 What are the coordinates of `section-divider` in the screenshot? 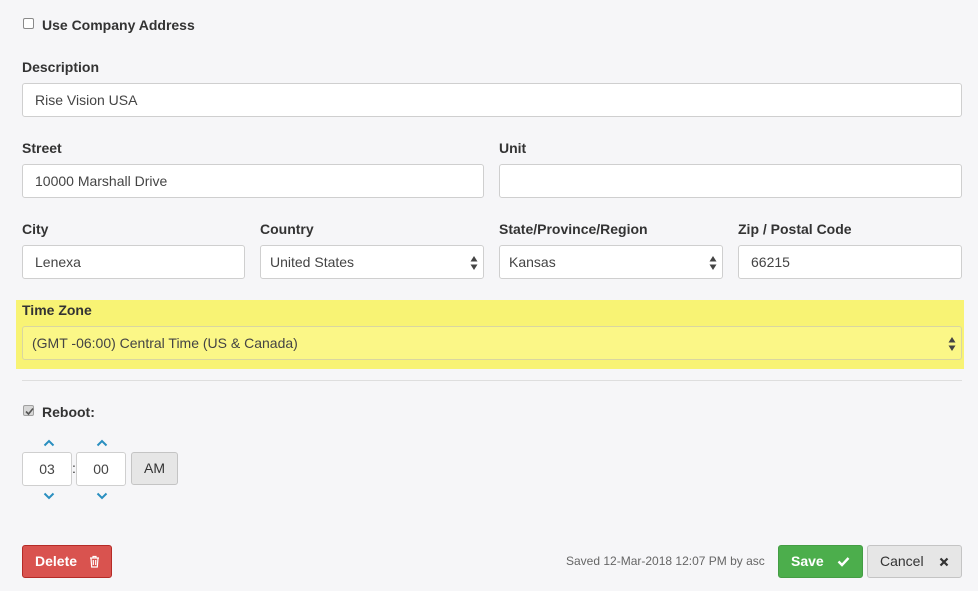 It's located at (492, 380).